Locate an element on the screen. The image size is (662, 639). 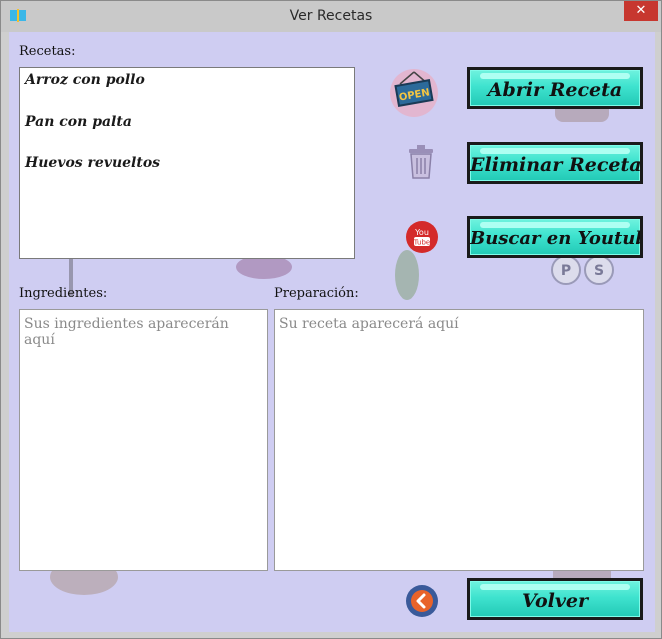
ingredientes-placeholder: Sus ingredientes aparecerán aquí is located at coordinates (126, 332).